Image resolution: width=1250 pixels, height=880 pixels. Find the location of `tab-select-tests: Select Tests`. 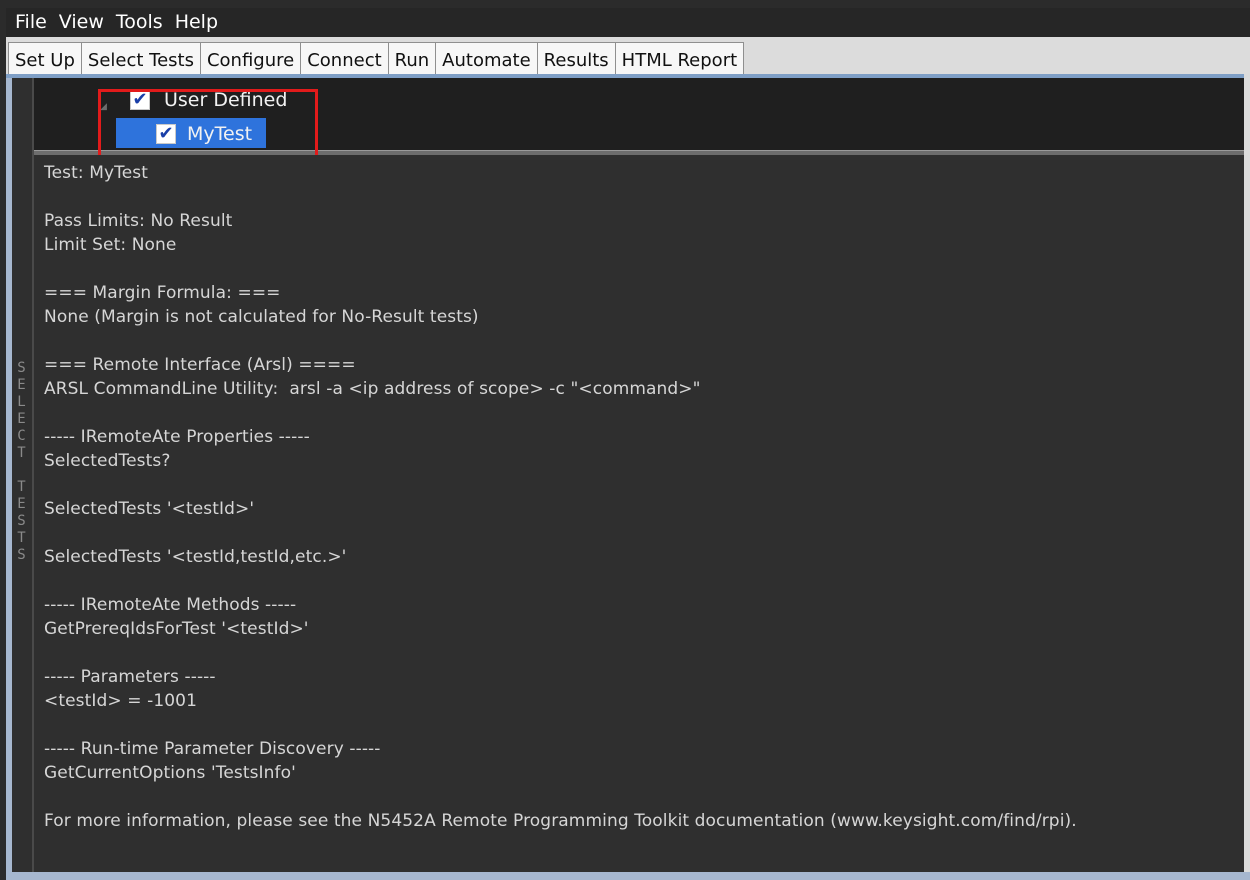

tab-select-tests: Select Tests is located at coordinates (140, 59).